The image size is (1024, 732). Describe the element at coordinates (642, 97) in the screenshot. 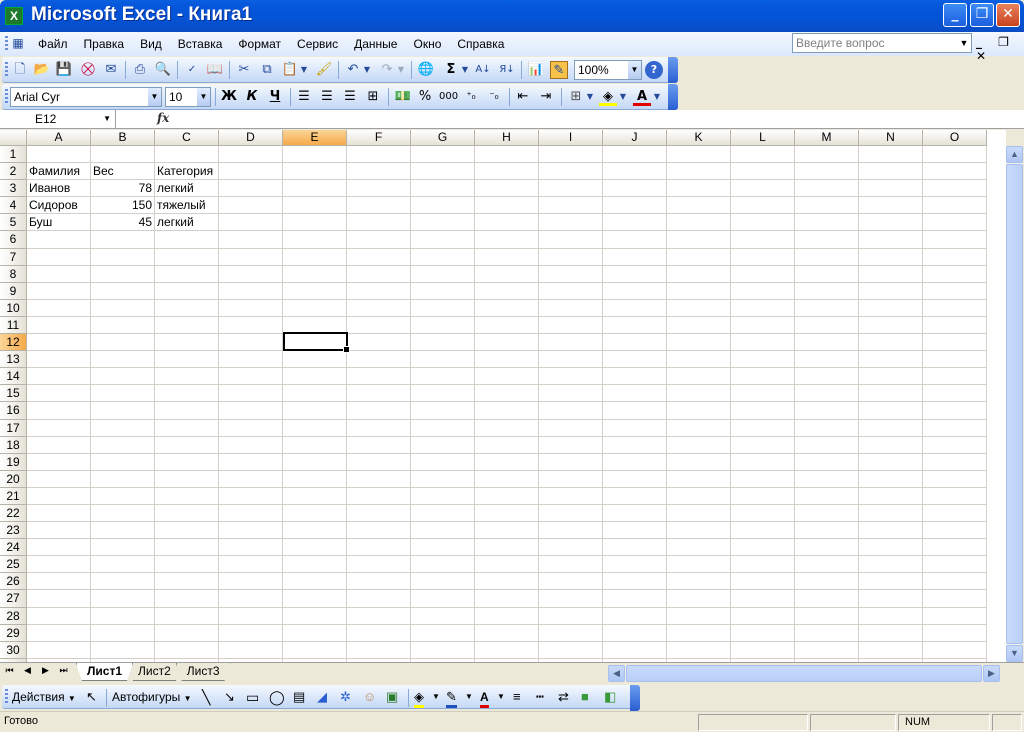

I see `font-color-icon: A` at that location.